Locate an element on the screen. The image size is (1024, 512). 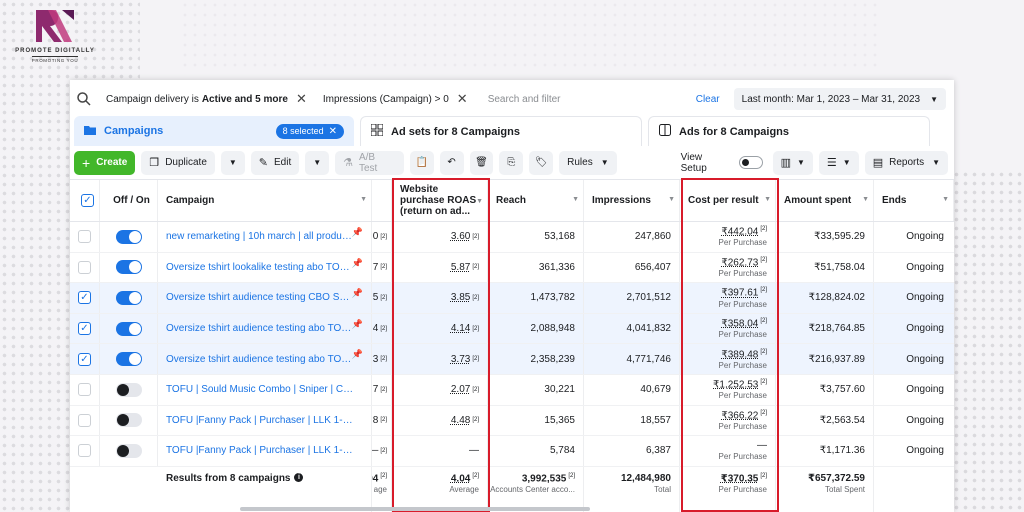
duplicate-button: ❐ Duplicate is located at coordinates (178, 162).